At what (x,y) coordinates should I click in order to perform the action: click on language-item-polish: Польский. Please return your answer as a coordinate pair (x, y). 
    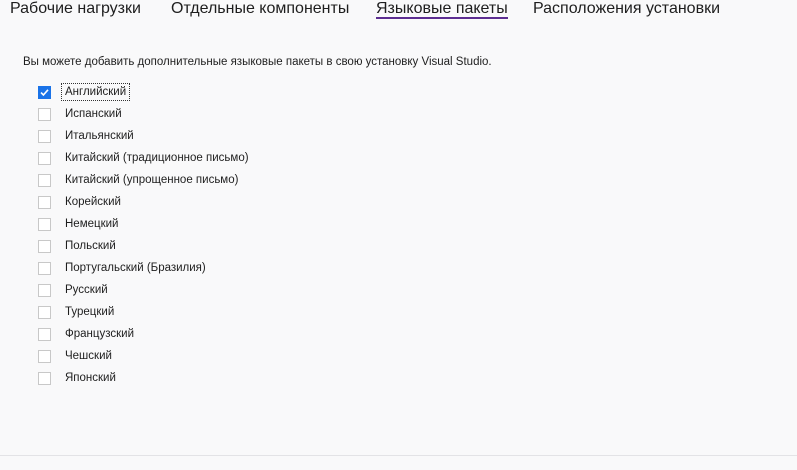
    Looking at the image, I should click on (145, 246).